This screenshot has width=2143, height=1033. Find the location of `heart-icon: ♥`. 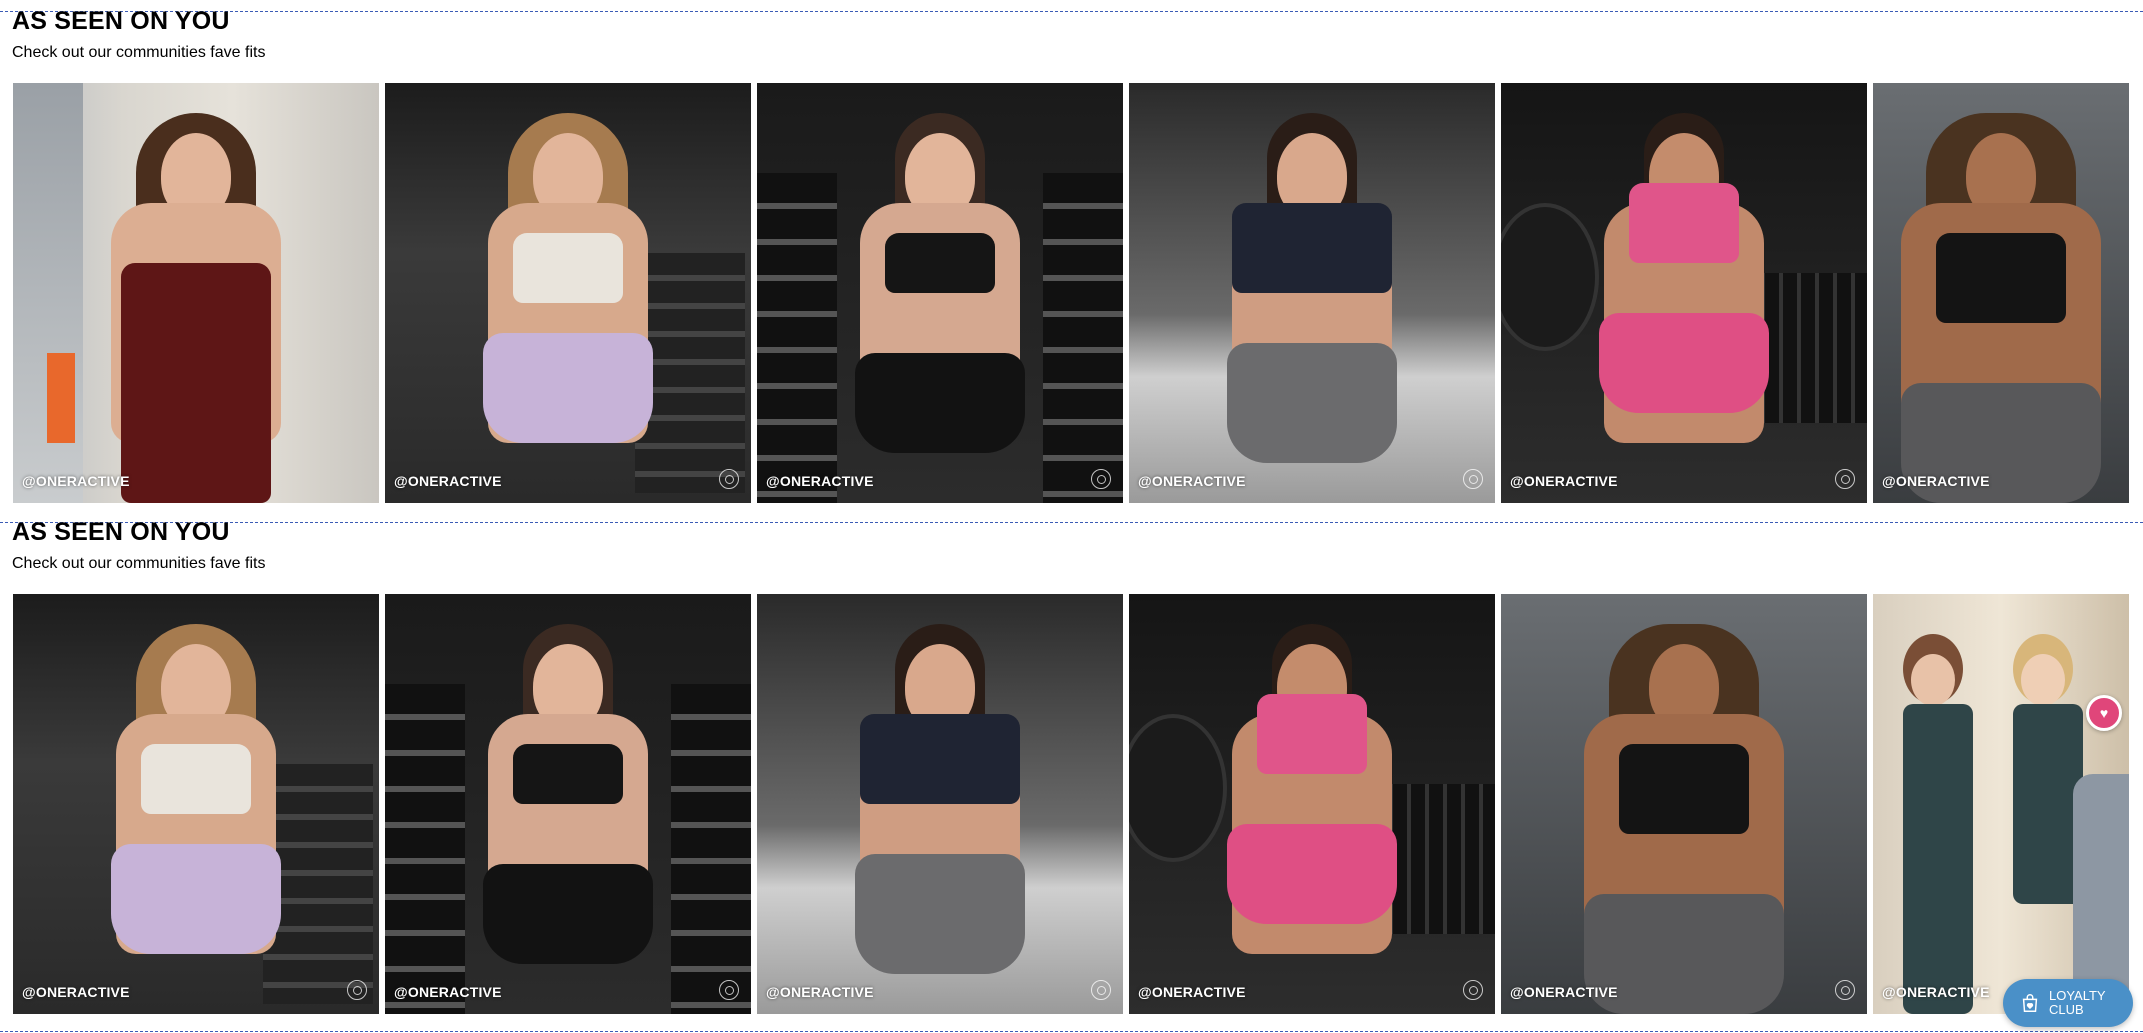

heart-icon: ♥ is located at coordinates (2104, 713).